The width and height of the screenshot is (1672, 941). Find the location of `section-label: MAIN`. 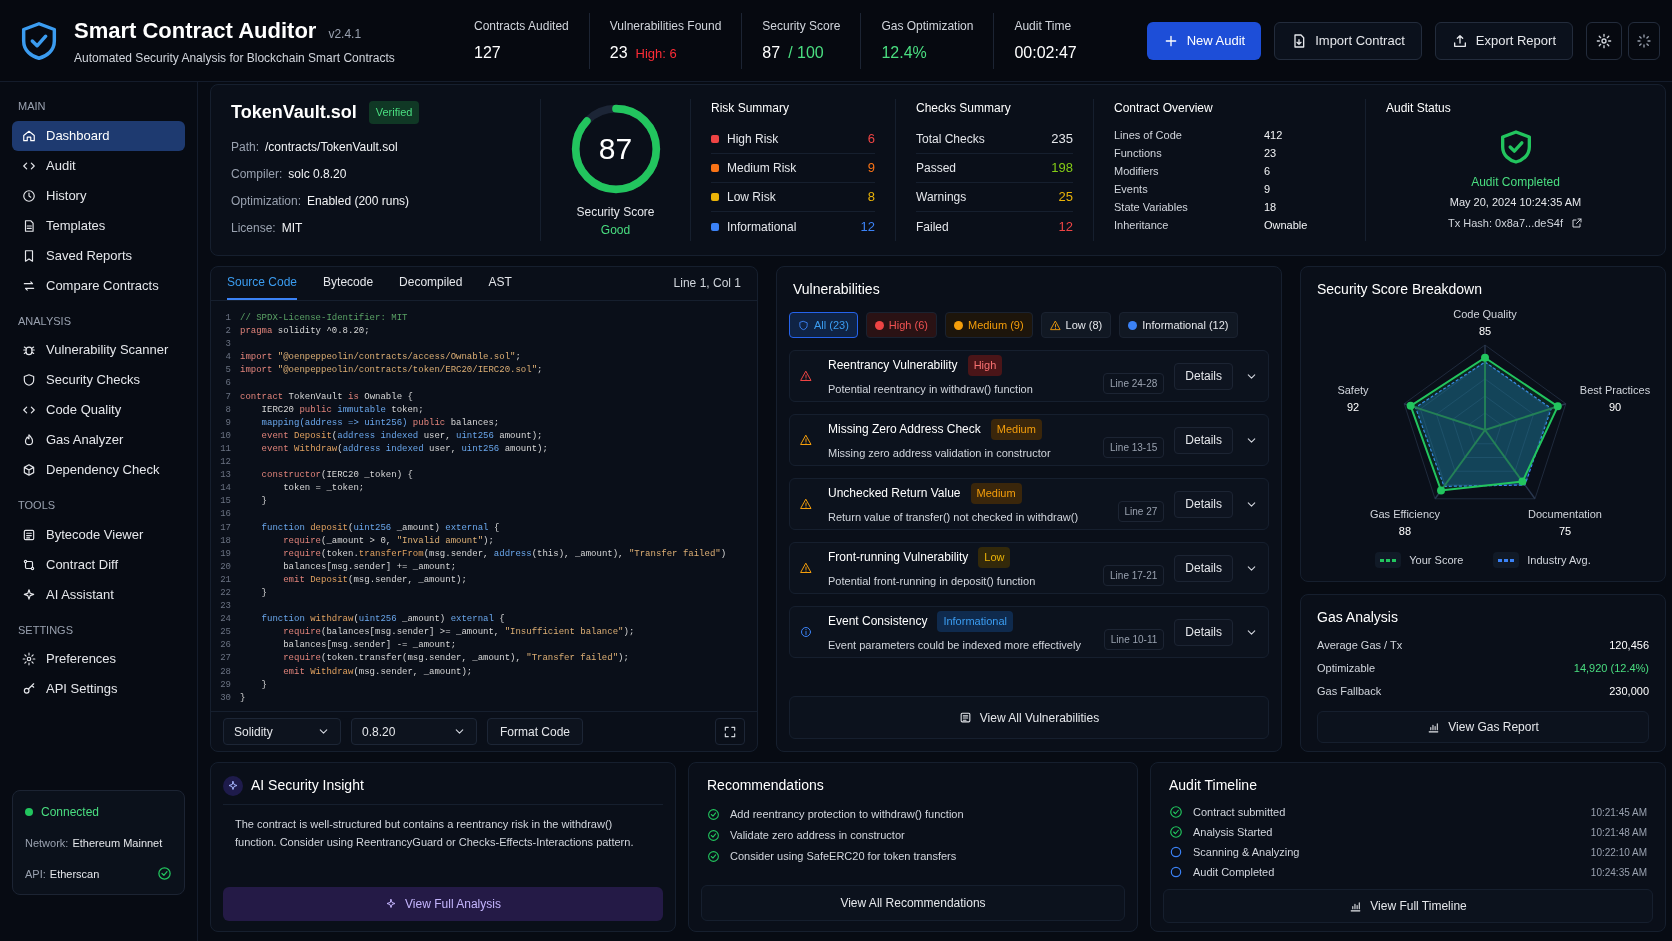

section-label: MAIN is located at coordinates (32, 106).